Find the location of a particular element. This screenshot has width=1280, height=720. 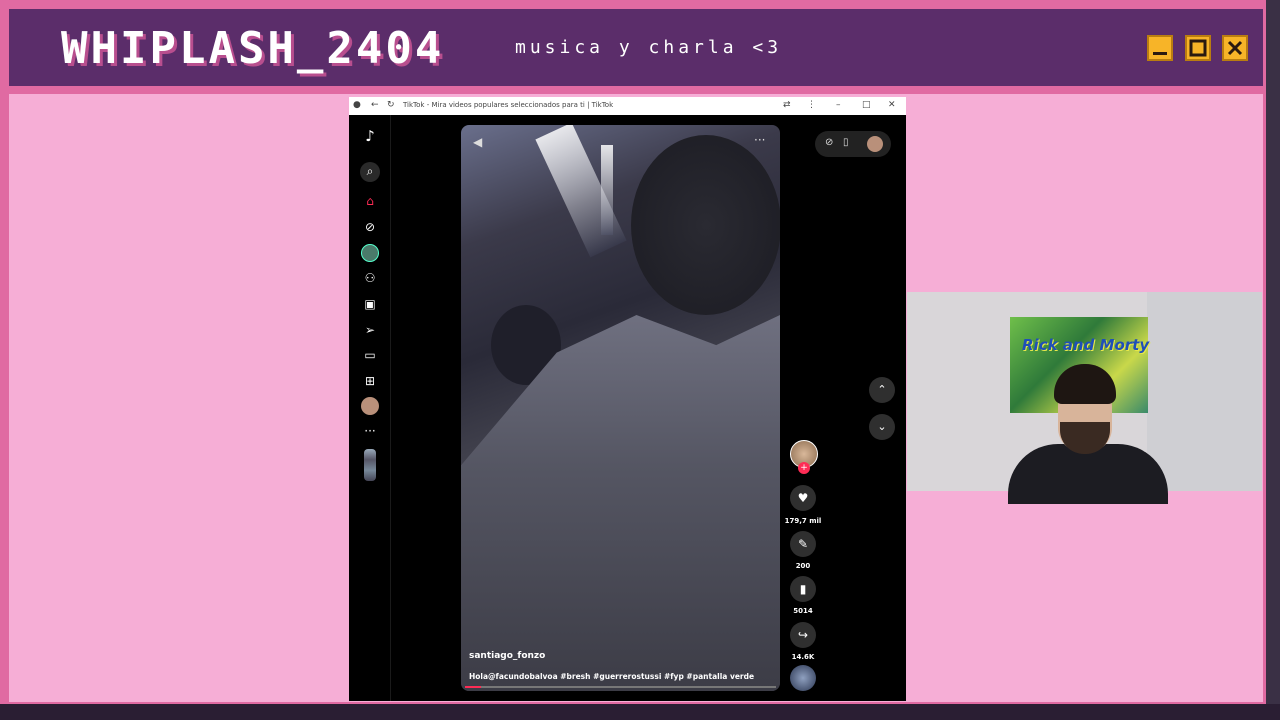

friends-icon: ⚇ is located at coordinates (370, 278).